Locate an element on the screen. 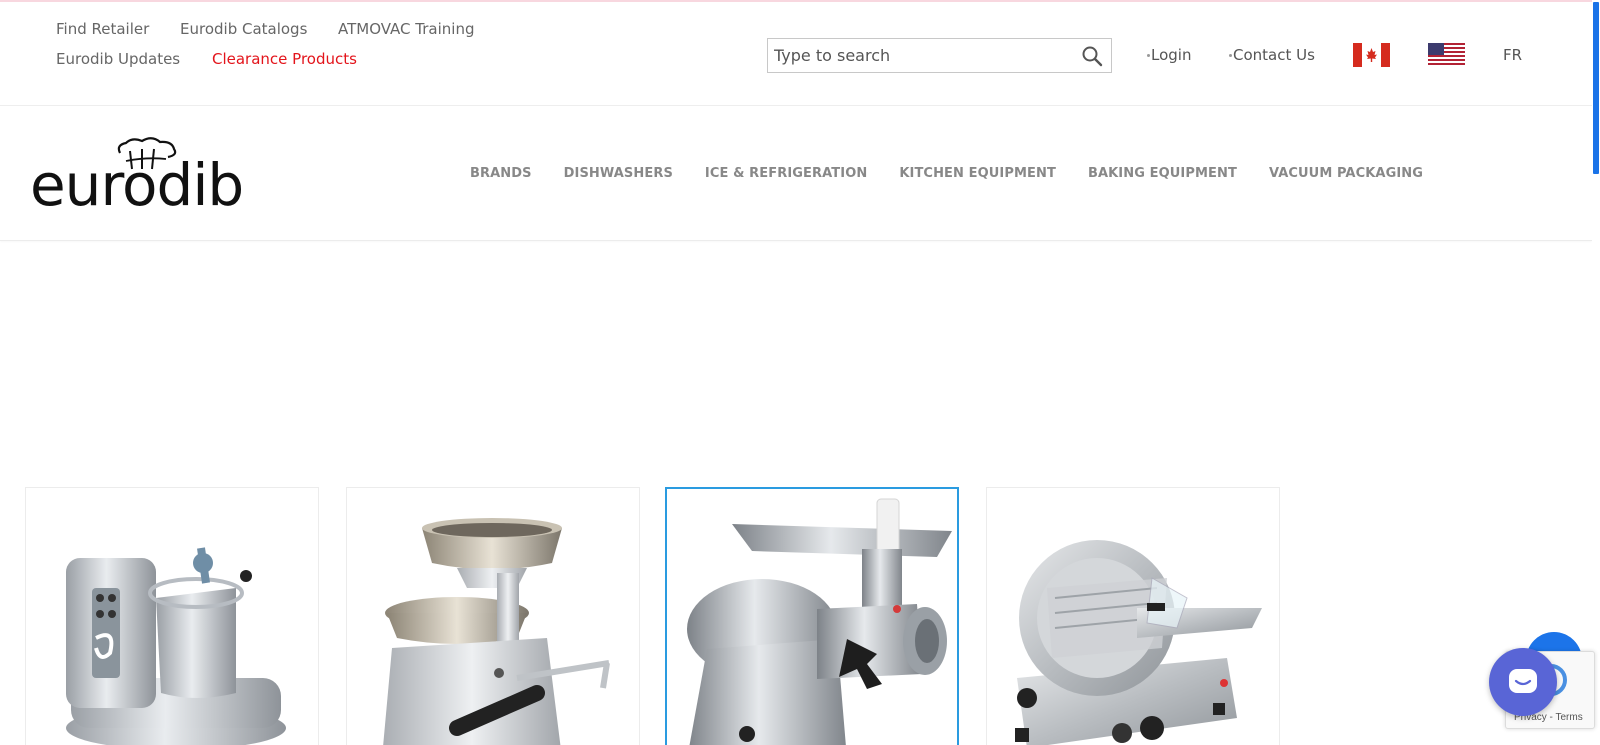 The width and height of the screenshot is (1600, 745). nav-vacuum-packaging: VACUUM PACKAGING is located at coordinates (1346, 173).